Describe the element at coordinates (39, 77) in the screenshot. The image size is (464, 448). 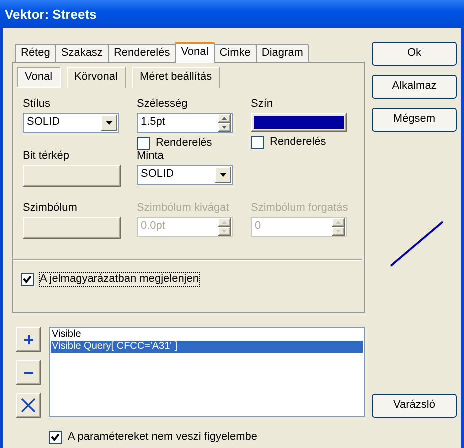
I see `subtab: Vonal` at that location.